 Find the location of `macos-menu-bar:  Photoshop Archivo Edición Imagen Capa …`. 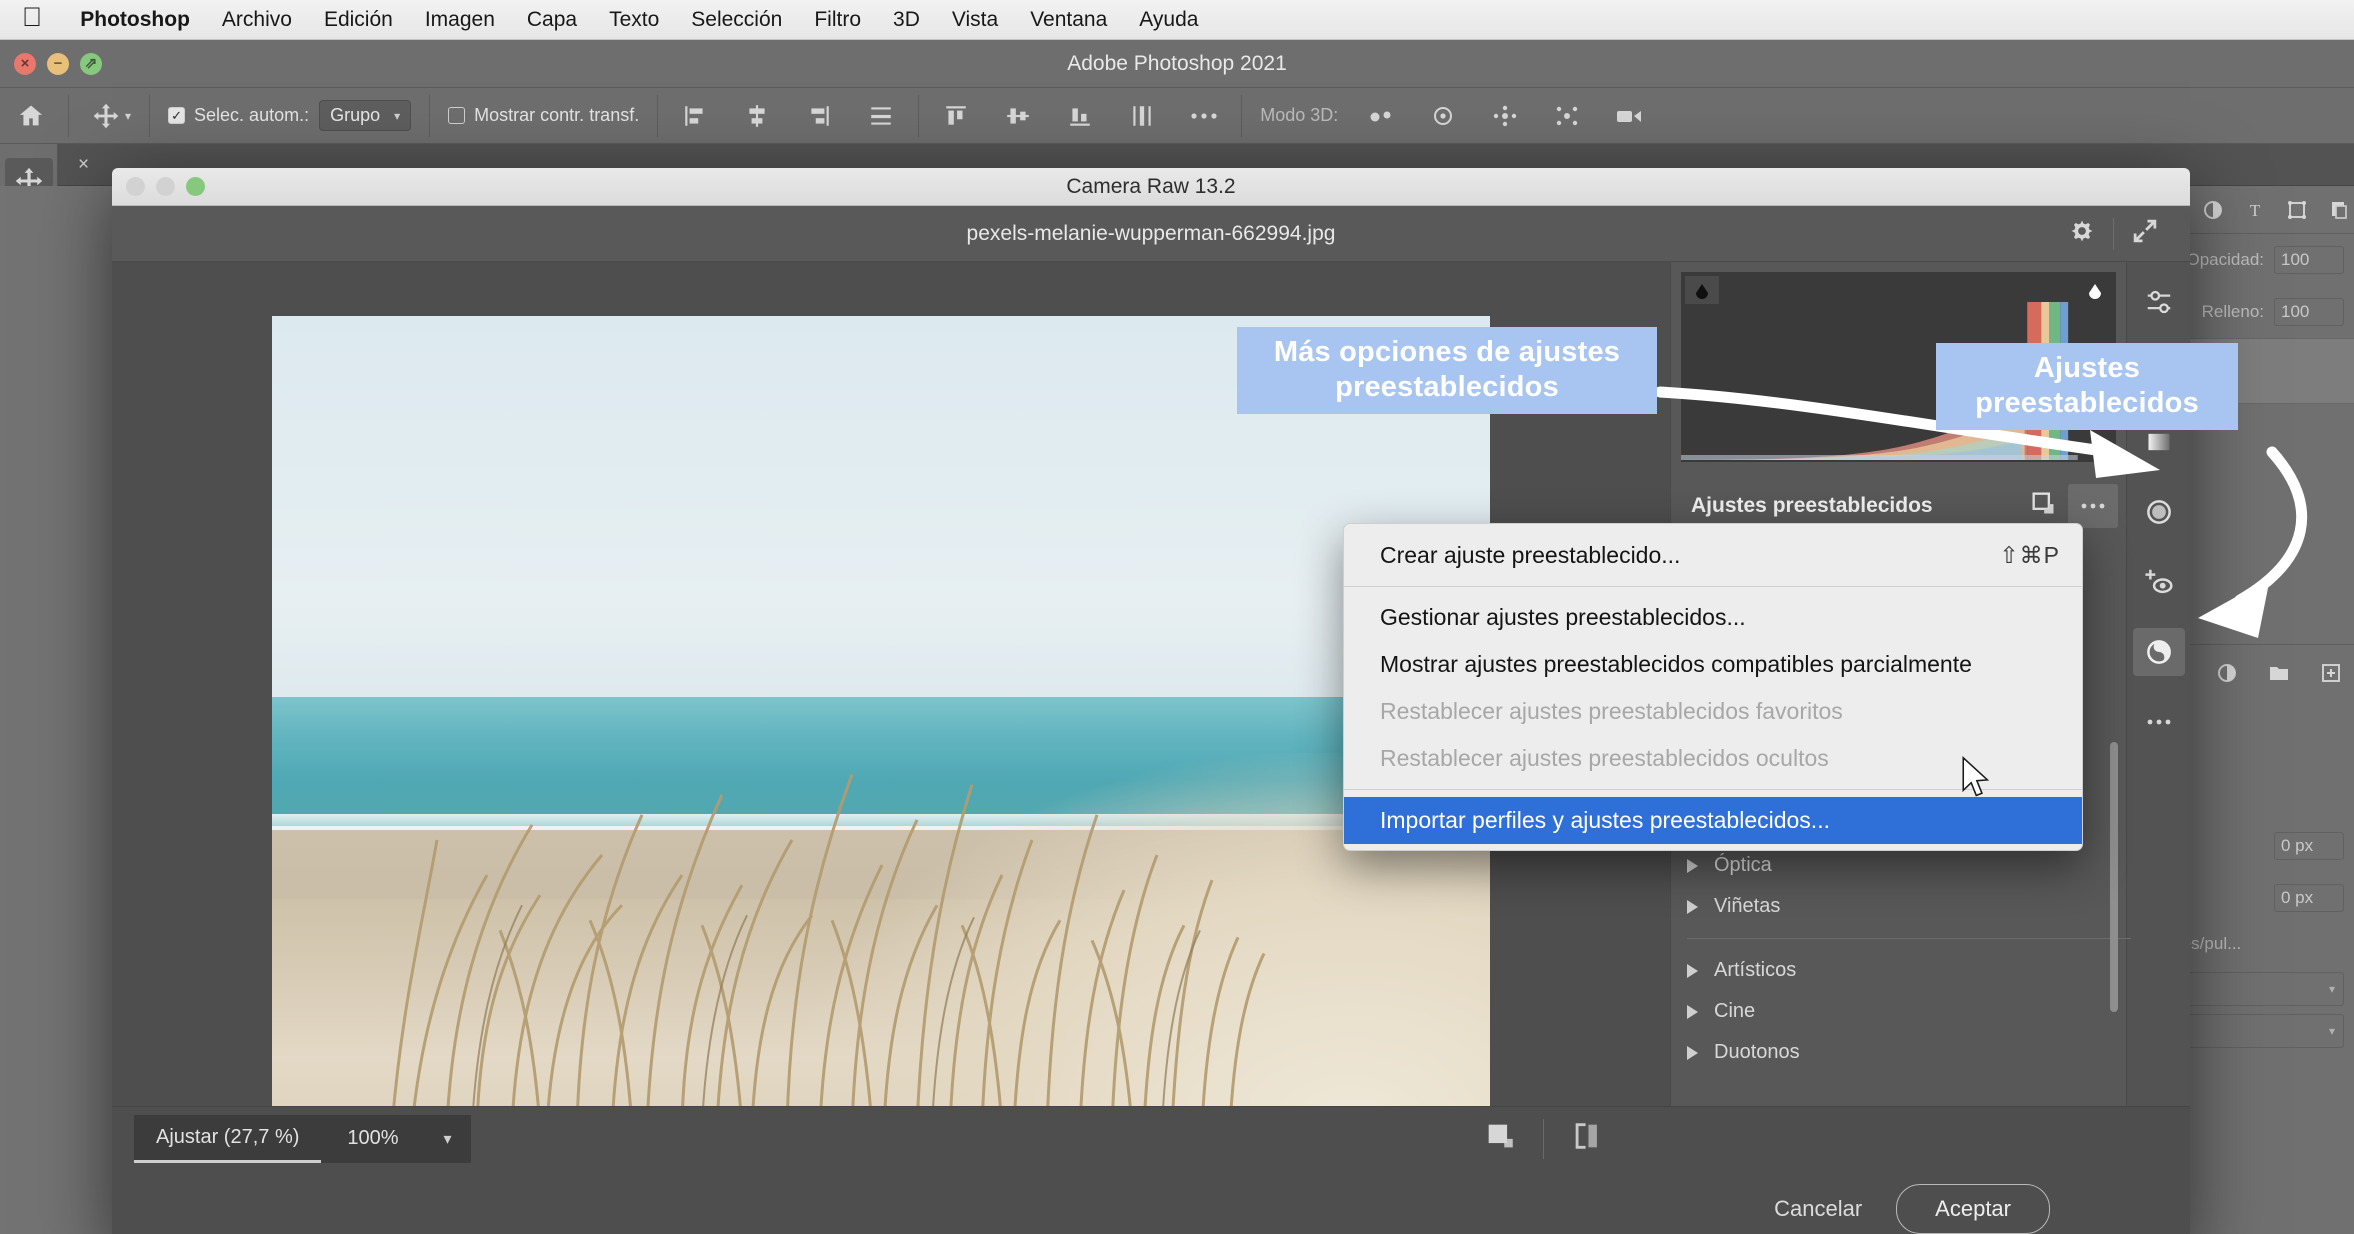

macos-menu-bar:  Photoshop Archivo Edición Imagen Capa … is located at coordinates (1177, 20).